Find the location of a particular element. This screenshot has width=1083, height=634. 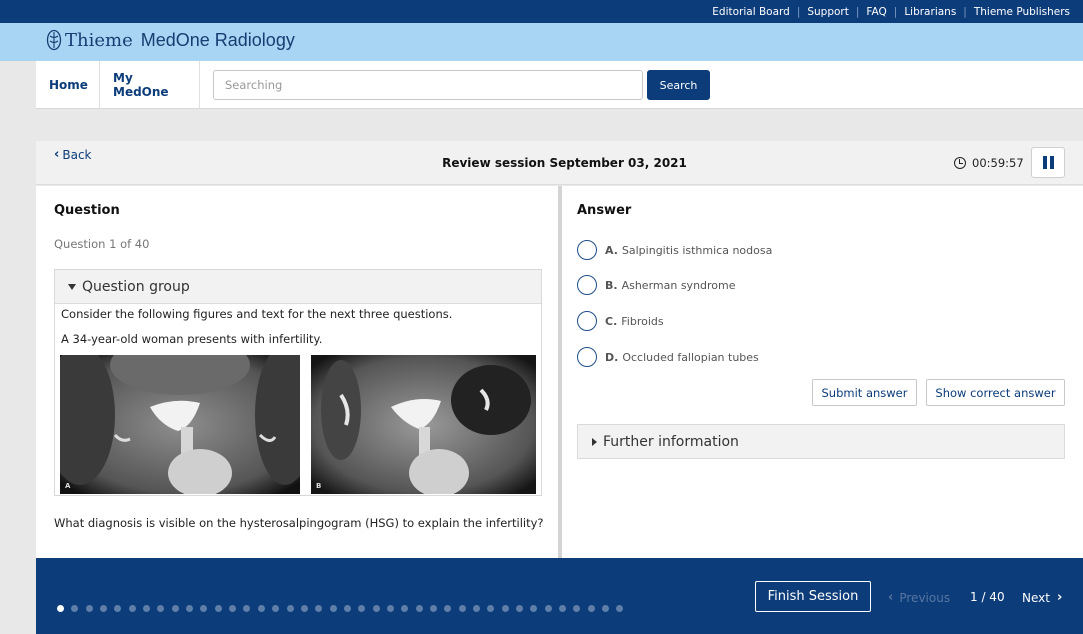

option-text: Asherman syndrome is located at coordinates (678, 285).